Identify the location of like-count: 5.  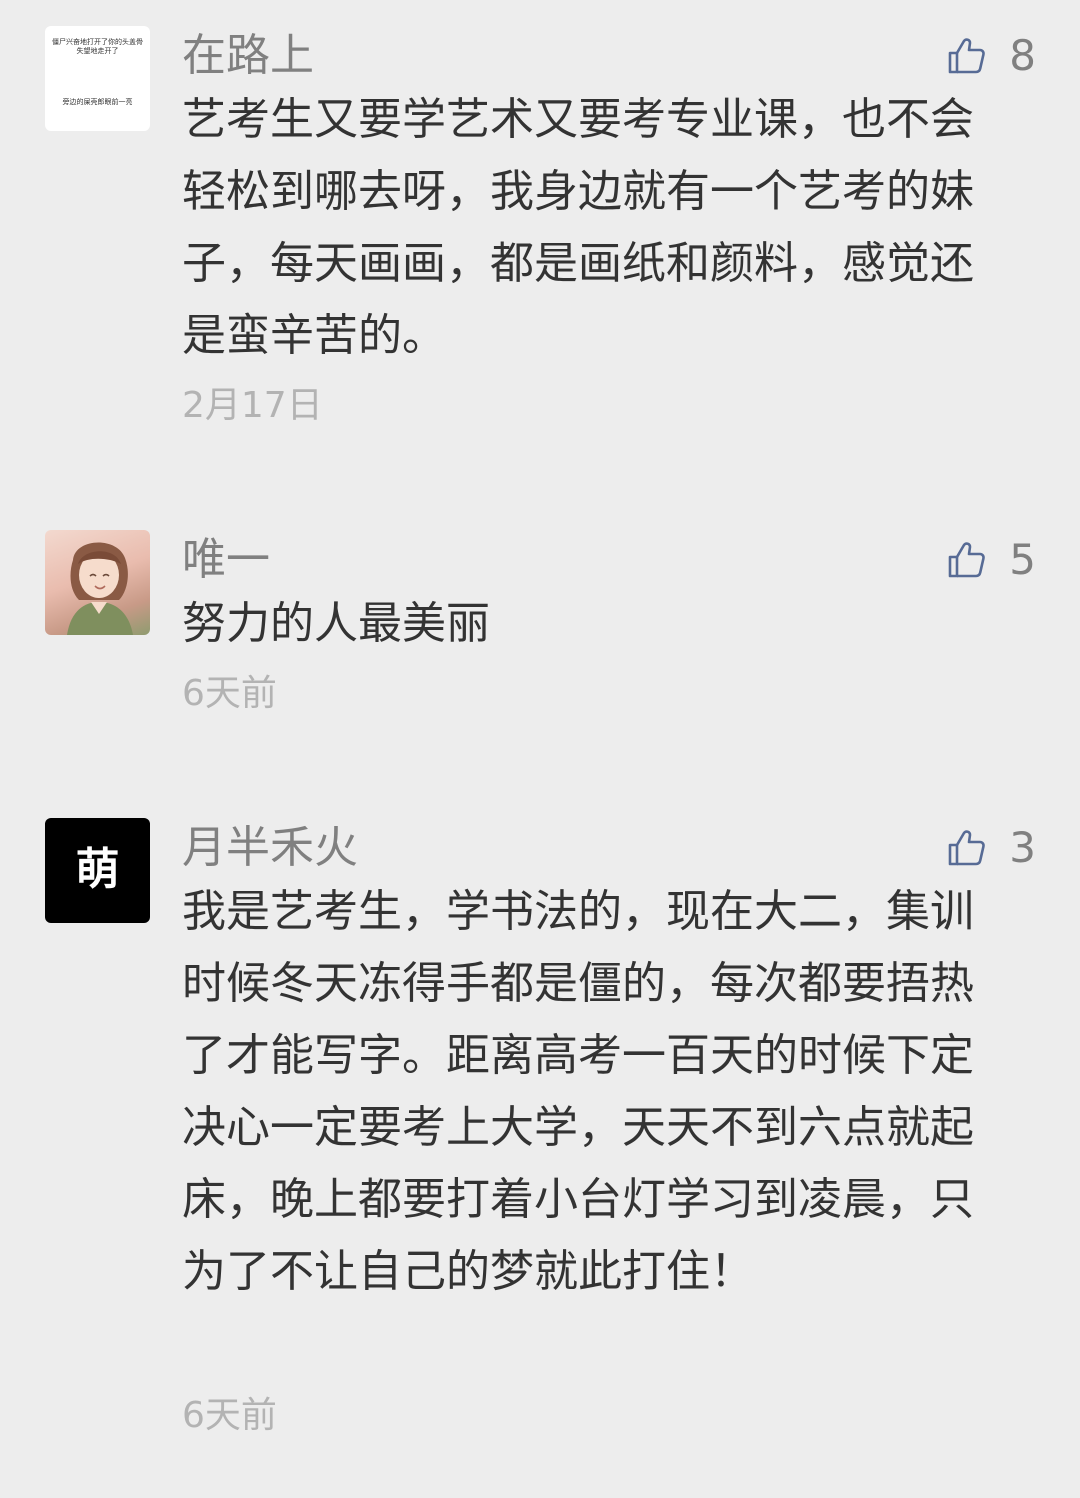
(1022, 559).